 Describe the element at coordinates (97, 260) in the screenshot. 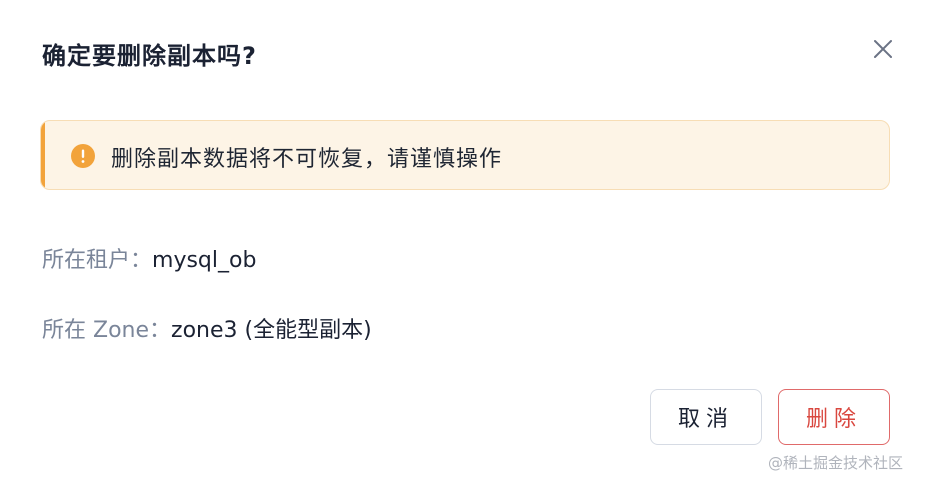

I see `tenant-label: 所在租户：` at that location.